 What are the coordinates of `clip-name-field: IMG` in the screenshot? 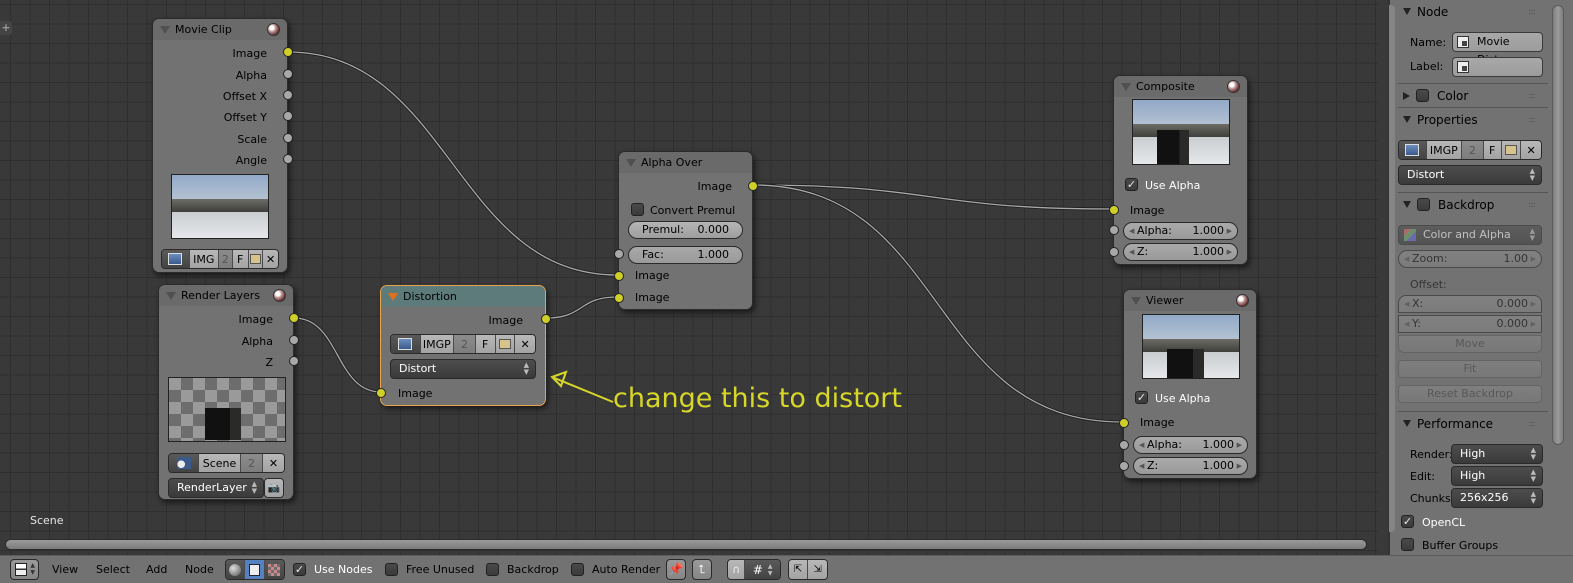 It's located at (204, 259).